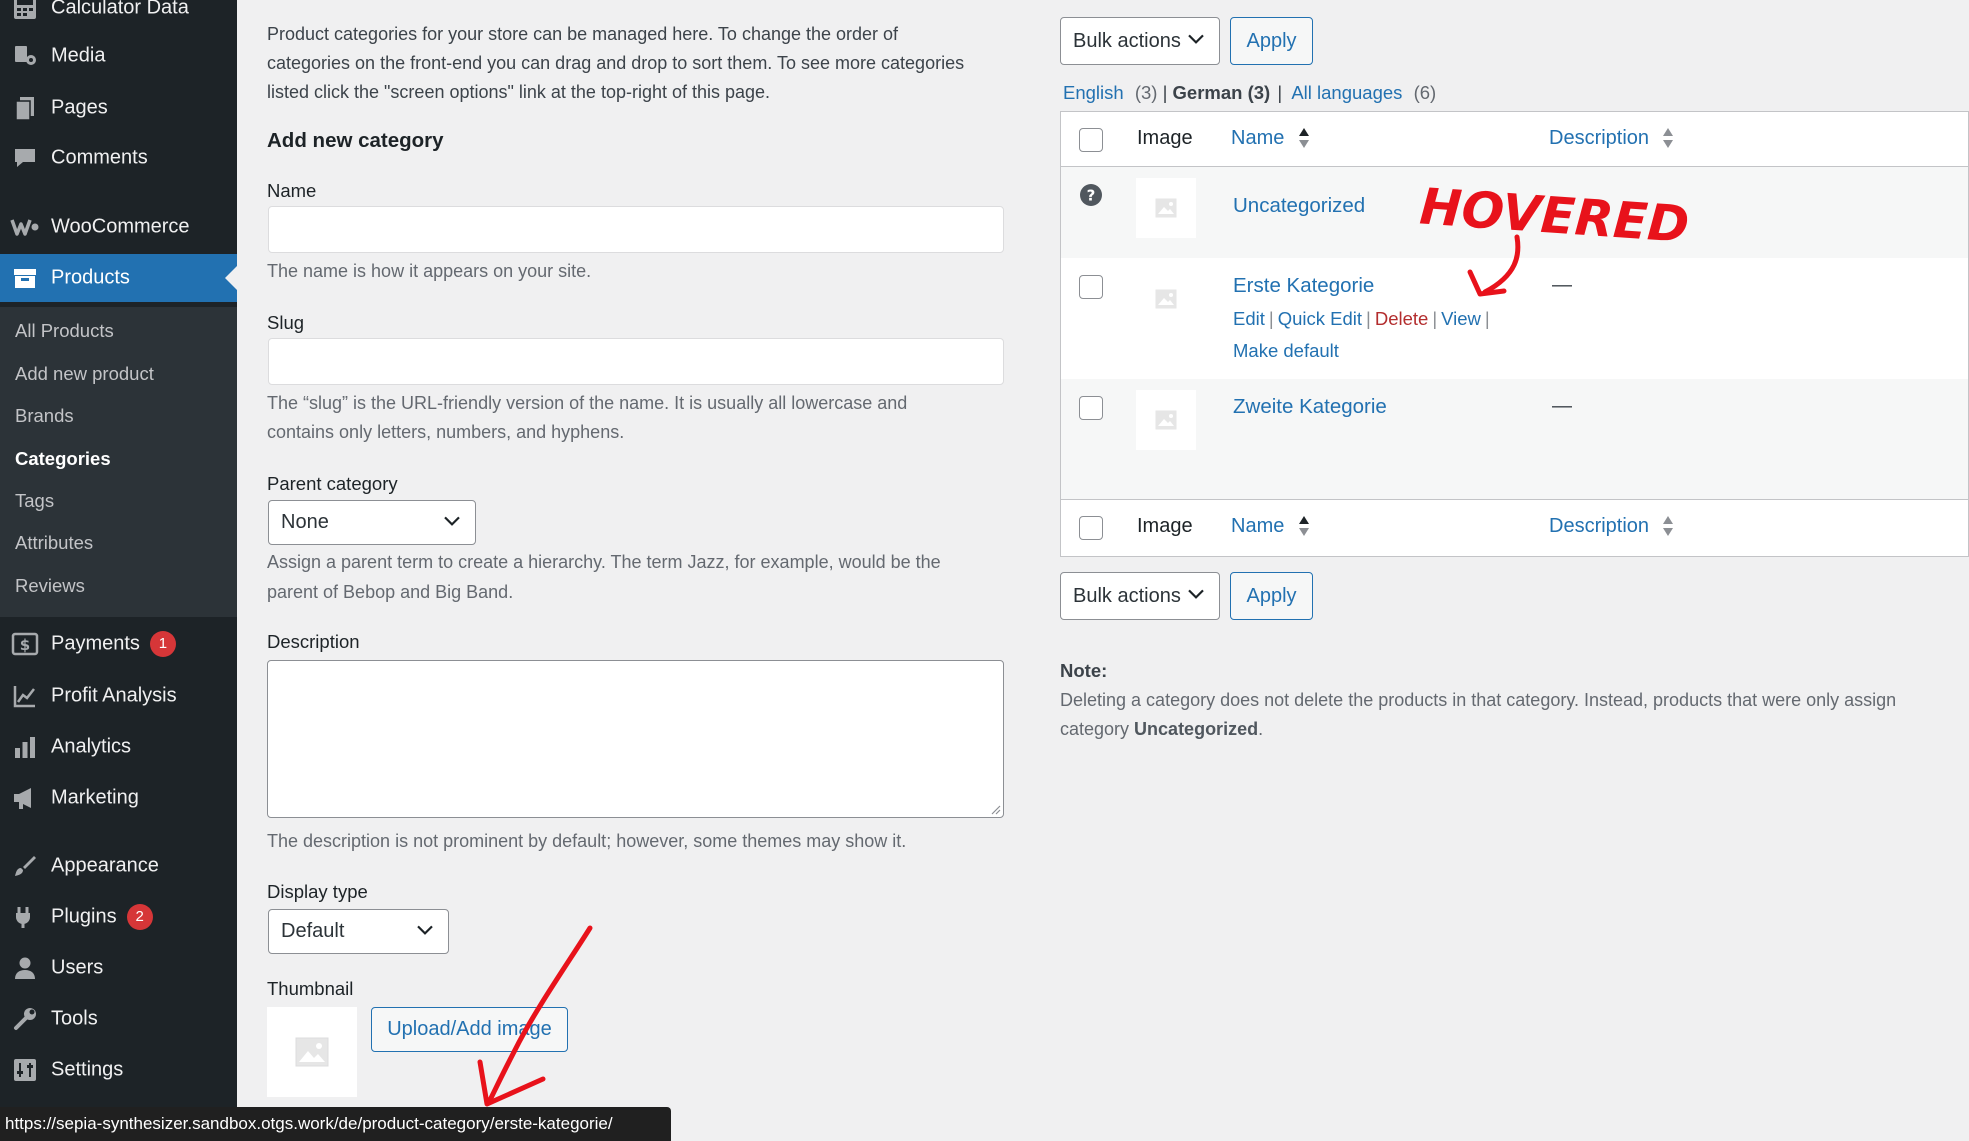 This screenshot has width=1969, height=1141. I want to click on menu-item-comments: Comments, so click(118, 158).